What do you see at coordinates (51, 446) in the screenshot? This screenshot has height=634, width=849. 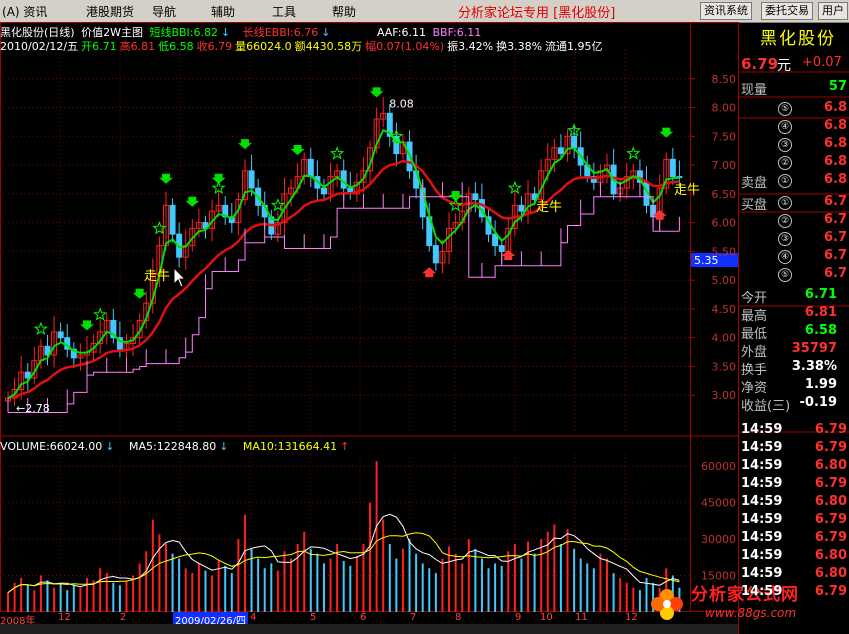 I see `volume-value: VOLUME:66024.00` at bounding box center [51, 446].